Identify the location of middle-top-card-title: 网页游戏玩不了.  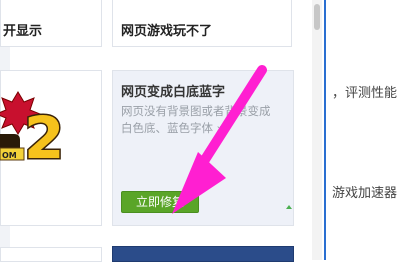
(167, 31).